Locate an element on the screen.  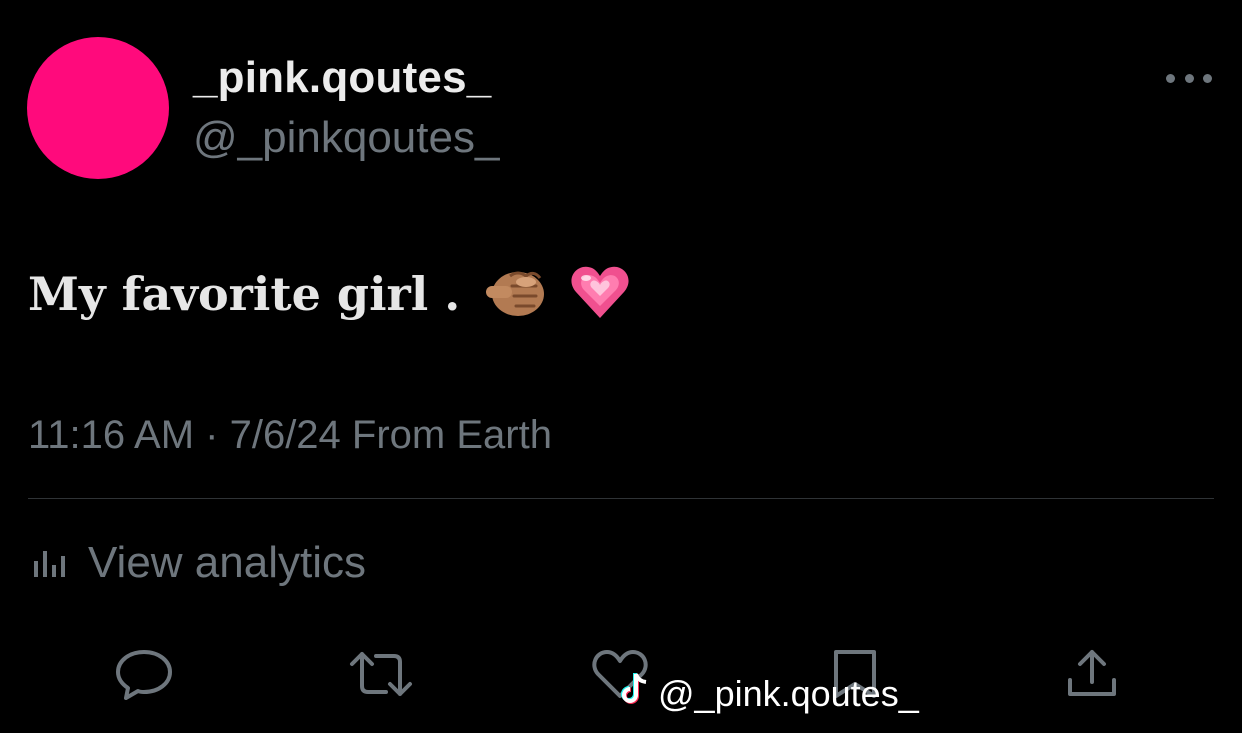
user-handle: @_pinkqoutes_ is located at coordinates (346, 138).